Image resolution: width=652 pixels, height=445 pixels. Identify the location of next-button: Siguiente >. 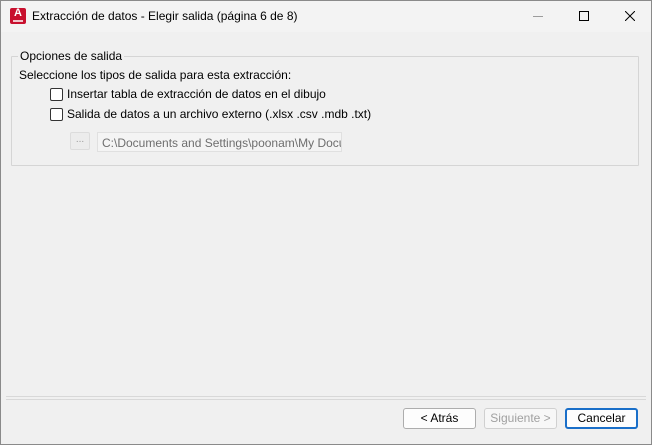
(520, 418).